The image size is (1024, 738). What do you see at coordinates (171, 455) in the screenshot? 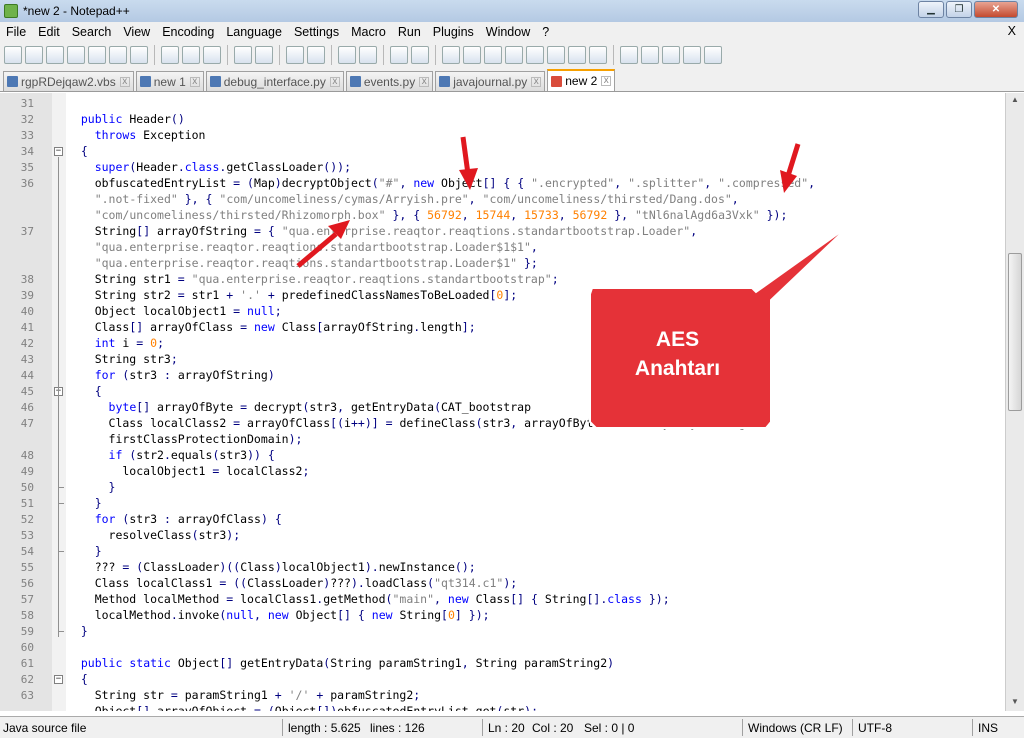
I see `code-line: if (str2.equals(str3)) {` at bounding box center [171, 455].